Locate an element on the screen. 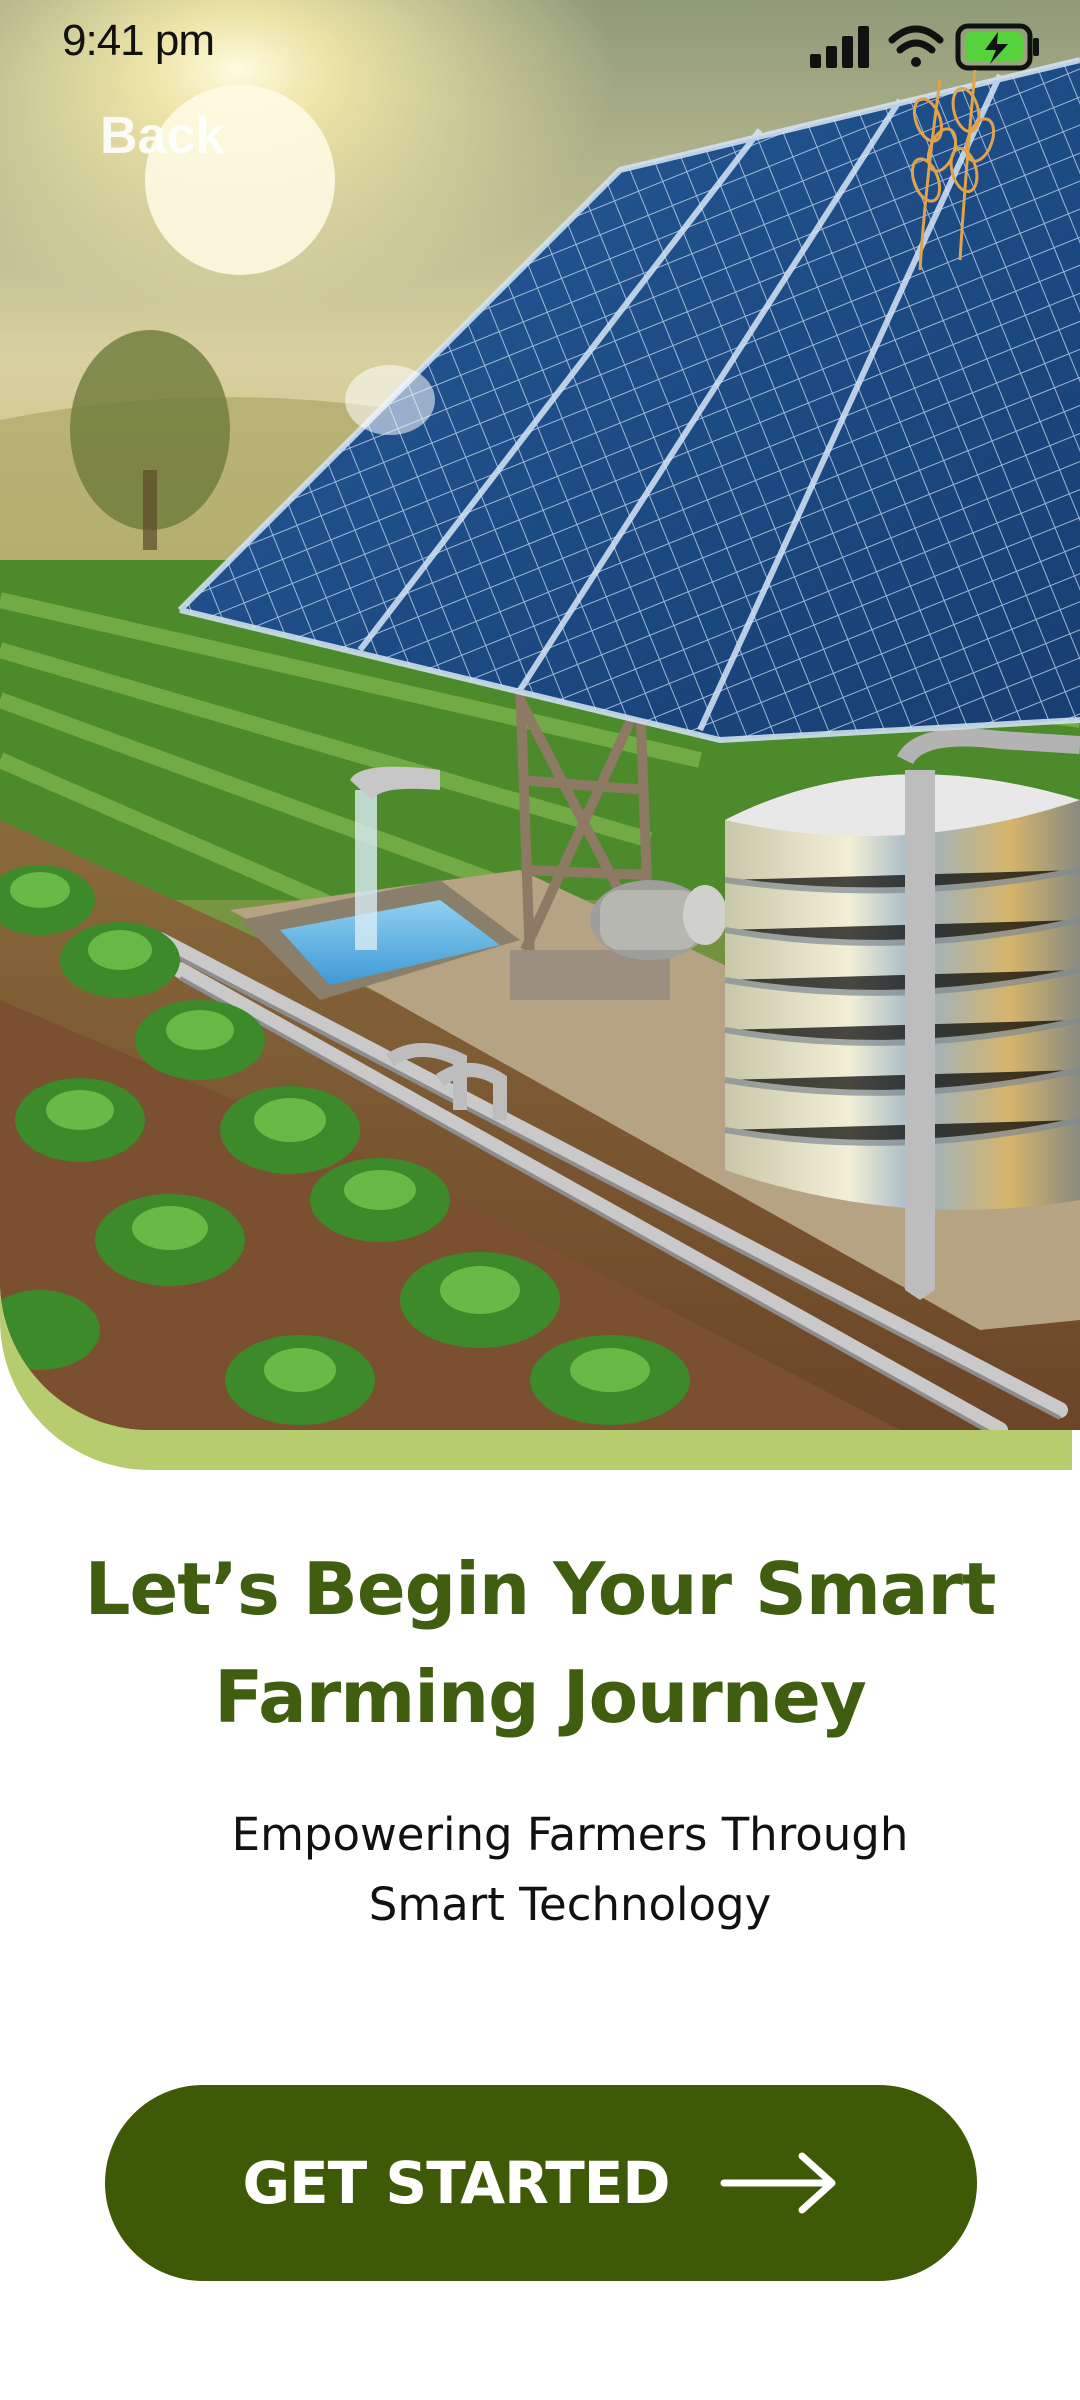  back-link: Back is located at coordinates (162, 136).